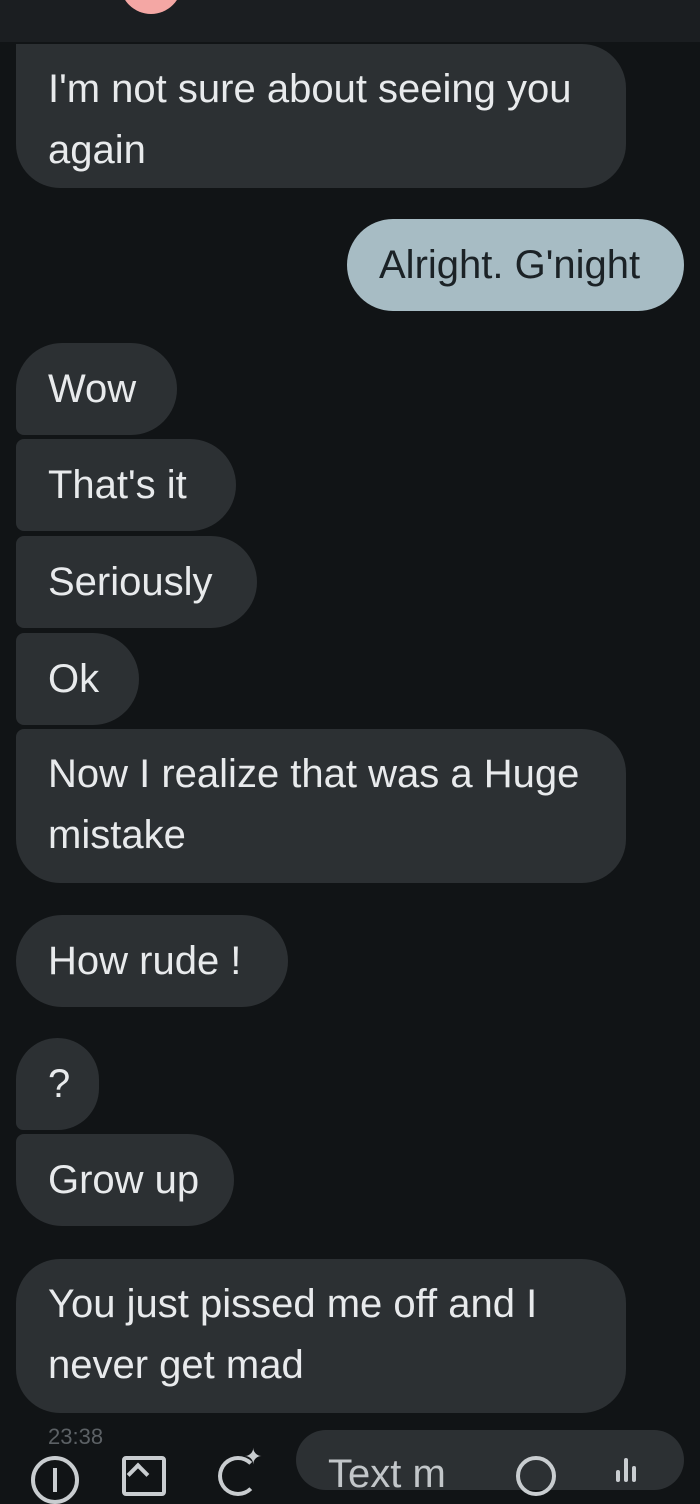 The width and height of the screenshot is (700, 1504). Describe the element at coordinates (144, 1476) in the screenshot. I see `gallery-icon` at that location.